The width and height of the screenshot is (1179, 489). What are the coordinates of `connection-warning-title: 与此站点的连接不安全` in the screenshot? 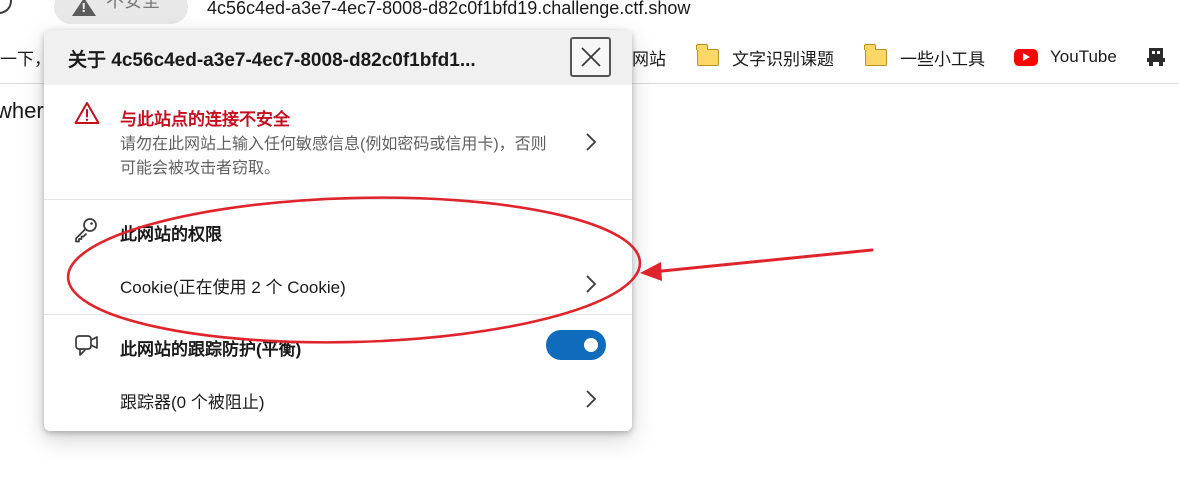 It's located at (205, 119).